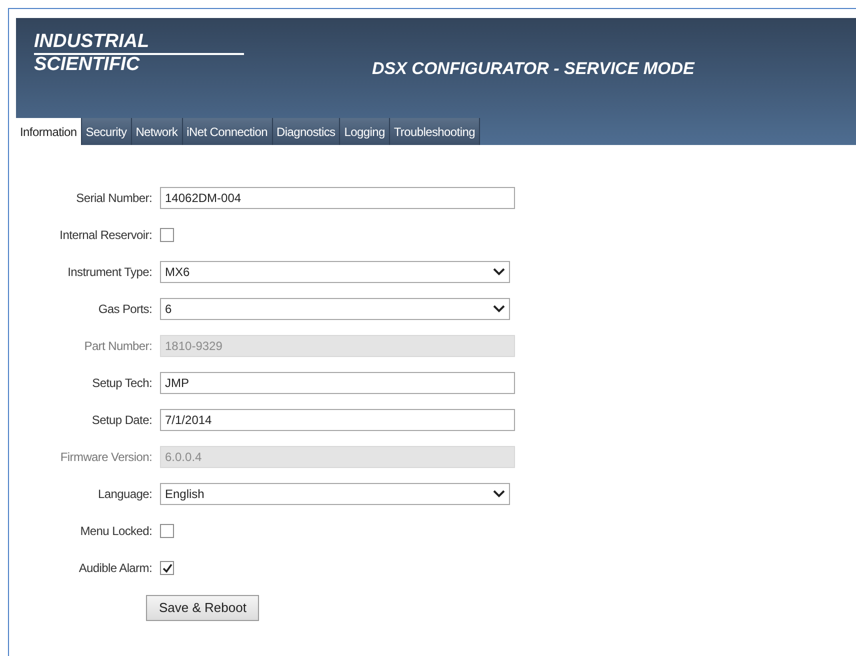  What do you see at coordinates (337, 420) in the screenshot?
I see `text-field: 7/1/2014` at bounding box center [337, 420].